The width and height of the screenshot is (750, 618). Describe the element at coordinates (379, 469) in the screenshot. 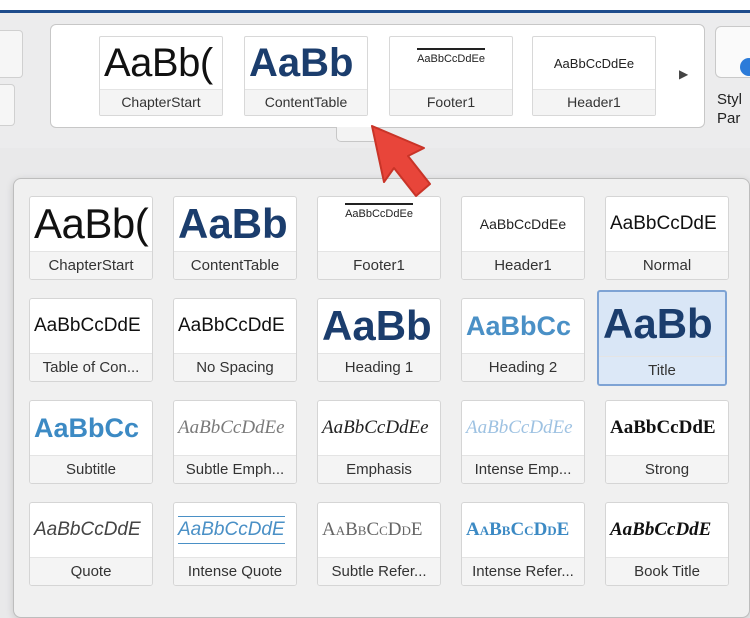

I see `style-name: Emphasis` at that location.